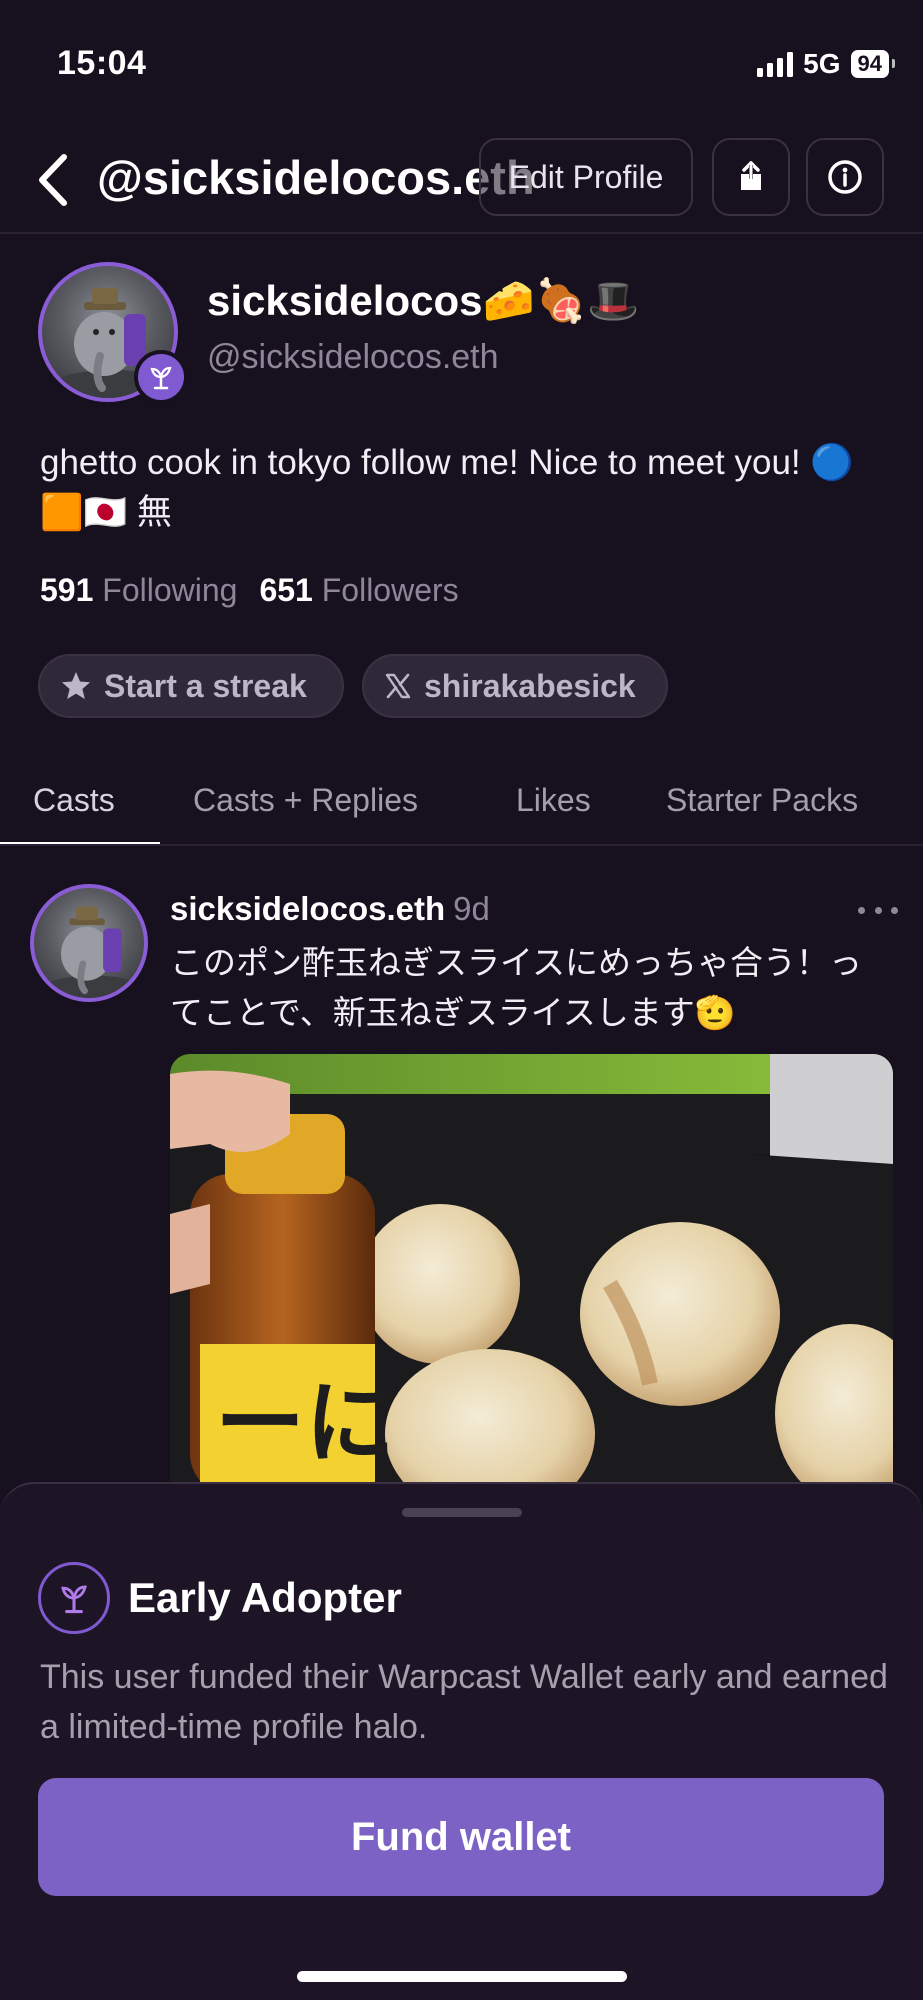  I want to click on back-button, so click(56, 180).